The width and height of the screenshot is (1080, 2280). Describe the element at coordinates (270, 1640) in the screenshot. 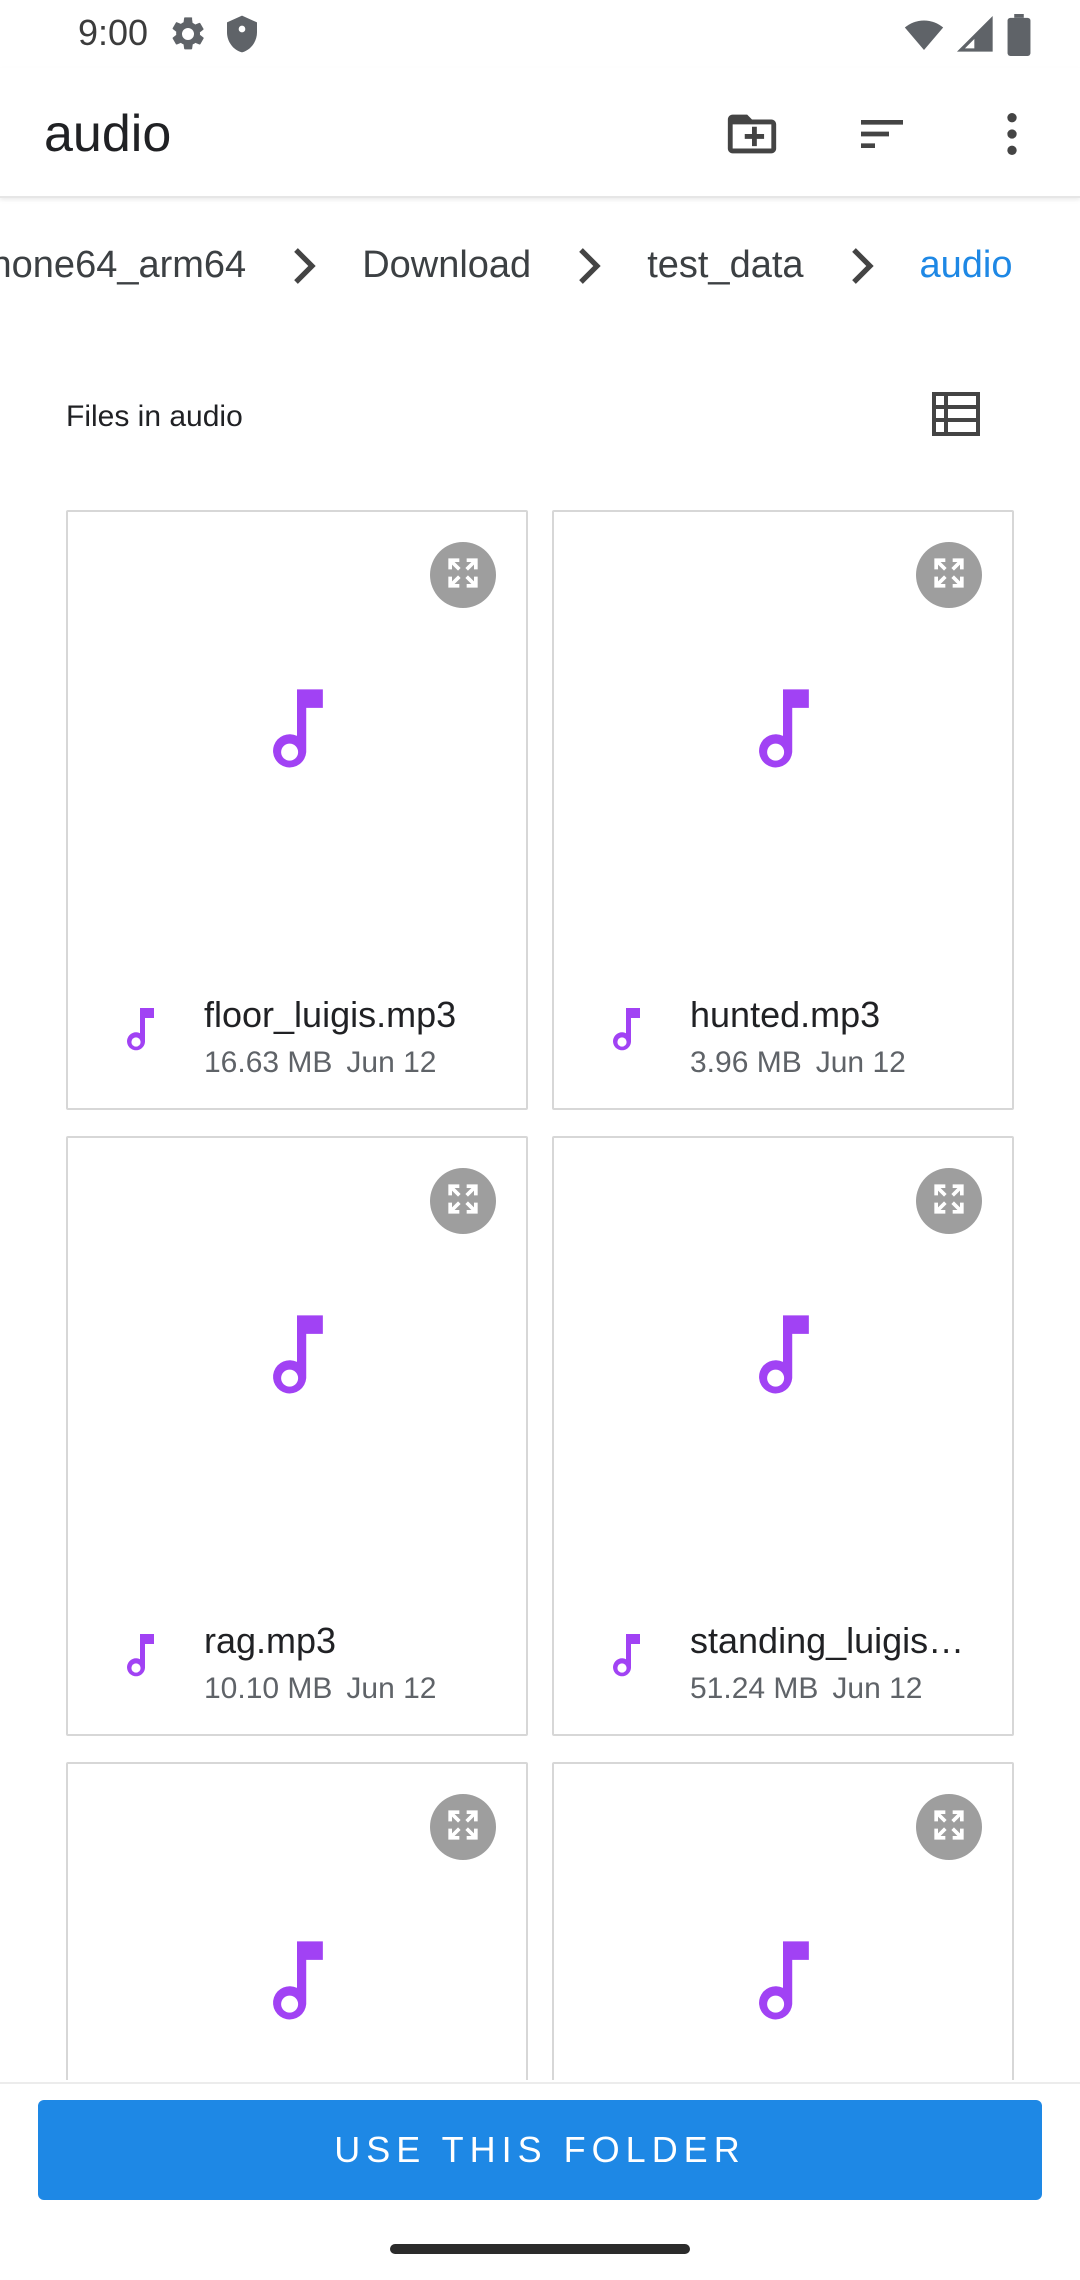

I see `file-name: rag.mp3` at that location.